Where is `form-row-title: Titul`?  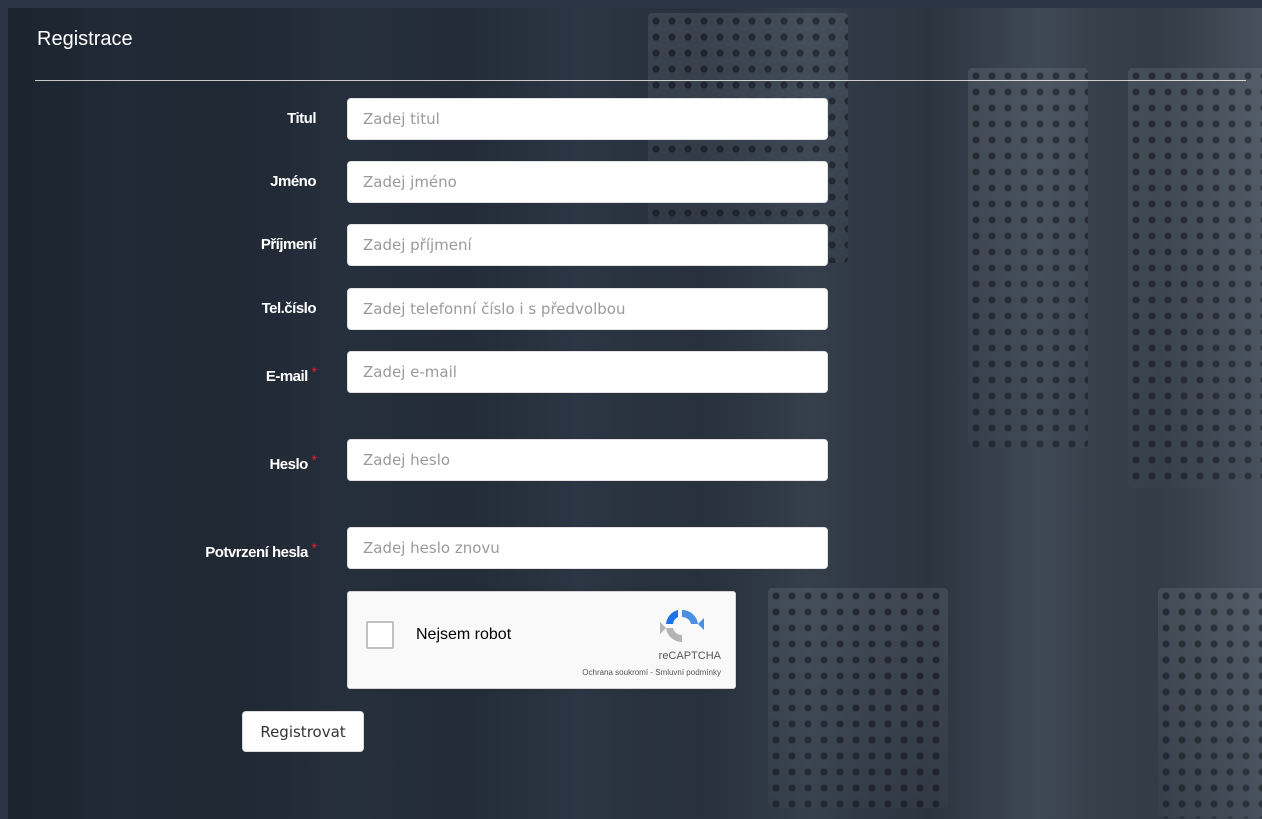
form-row-title: Titul is located at coordinates (418, 119).